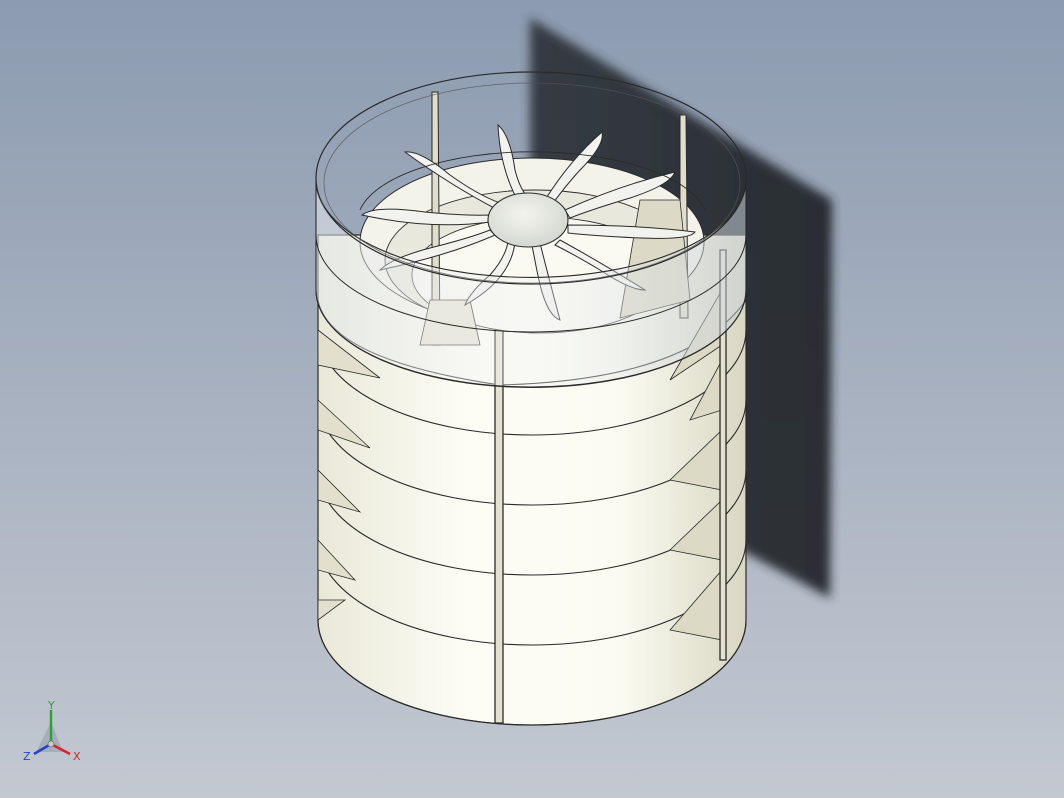 This screenshot has width=1064, height=798. I want to click on triad-origin, so click(51, 744).